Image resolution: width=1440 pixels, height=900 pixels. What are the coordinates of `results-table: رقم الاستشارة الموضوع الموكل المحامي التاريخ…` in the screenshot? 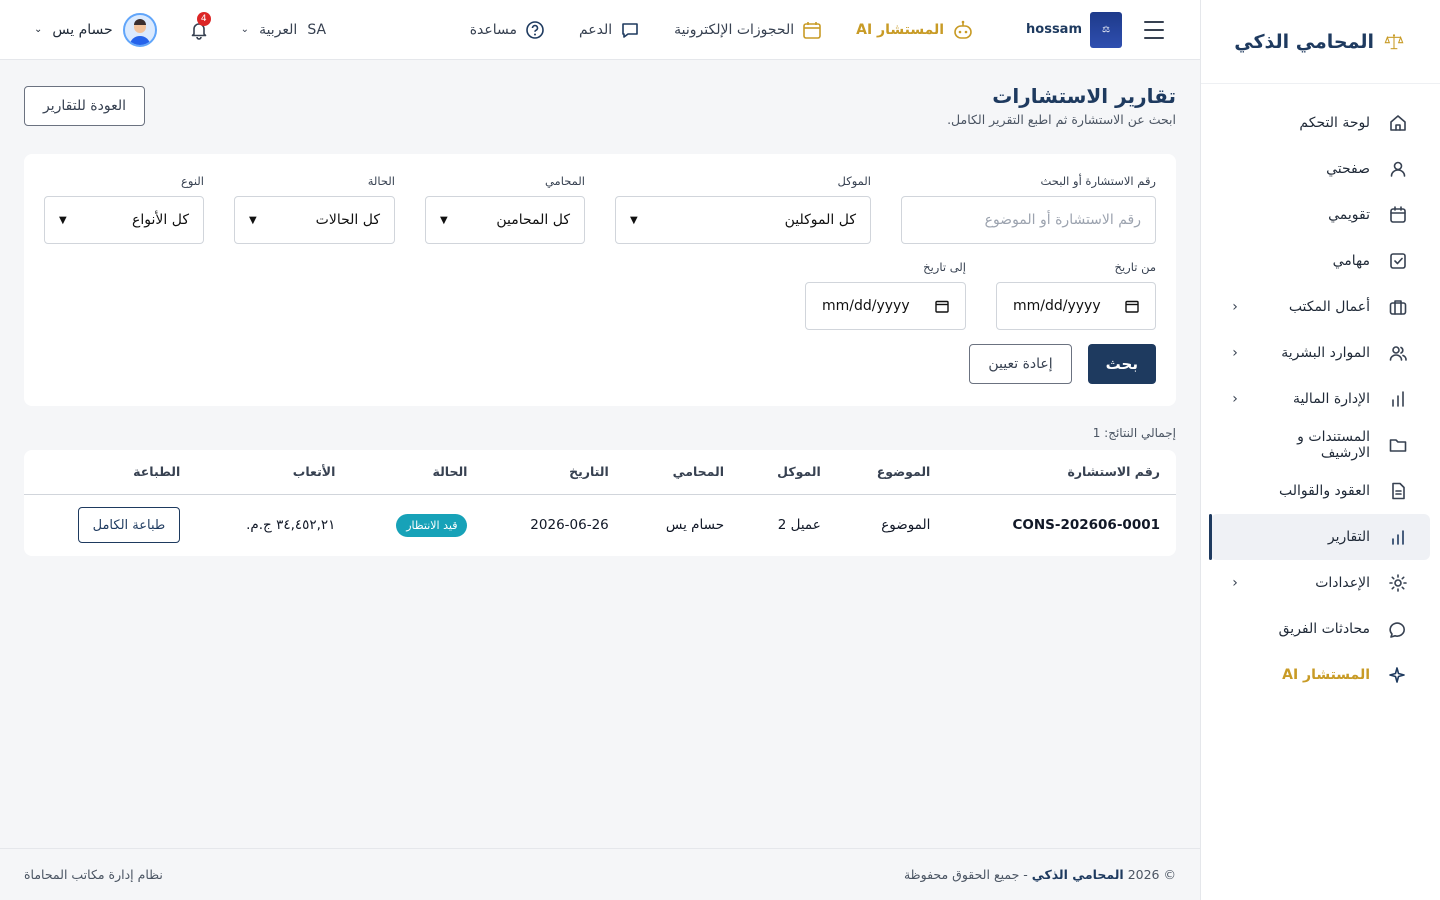 It's located at (600, 503).